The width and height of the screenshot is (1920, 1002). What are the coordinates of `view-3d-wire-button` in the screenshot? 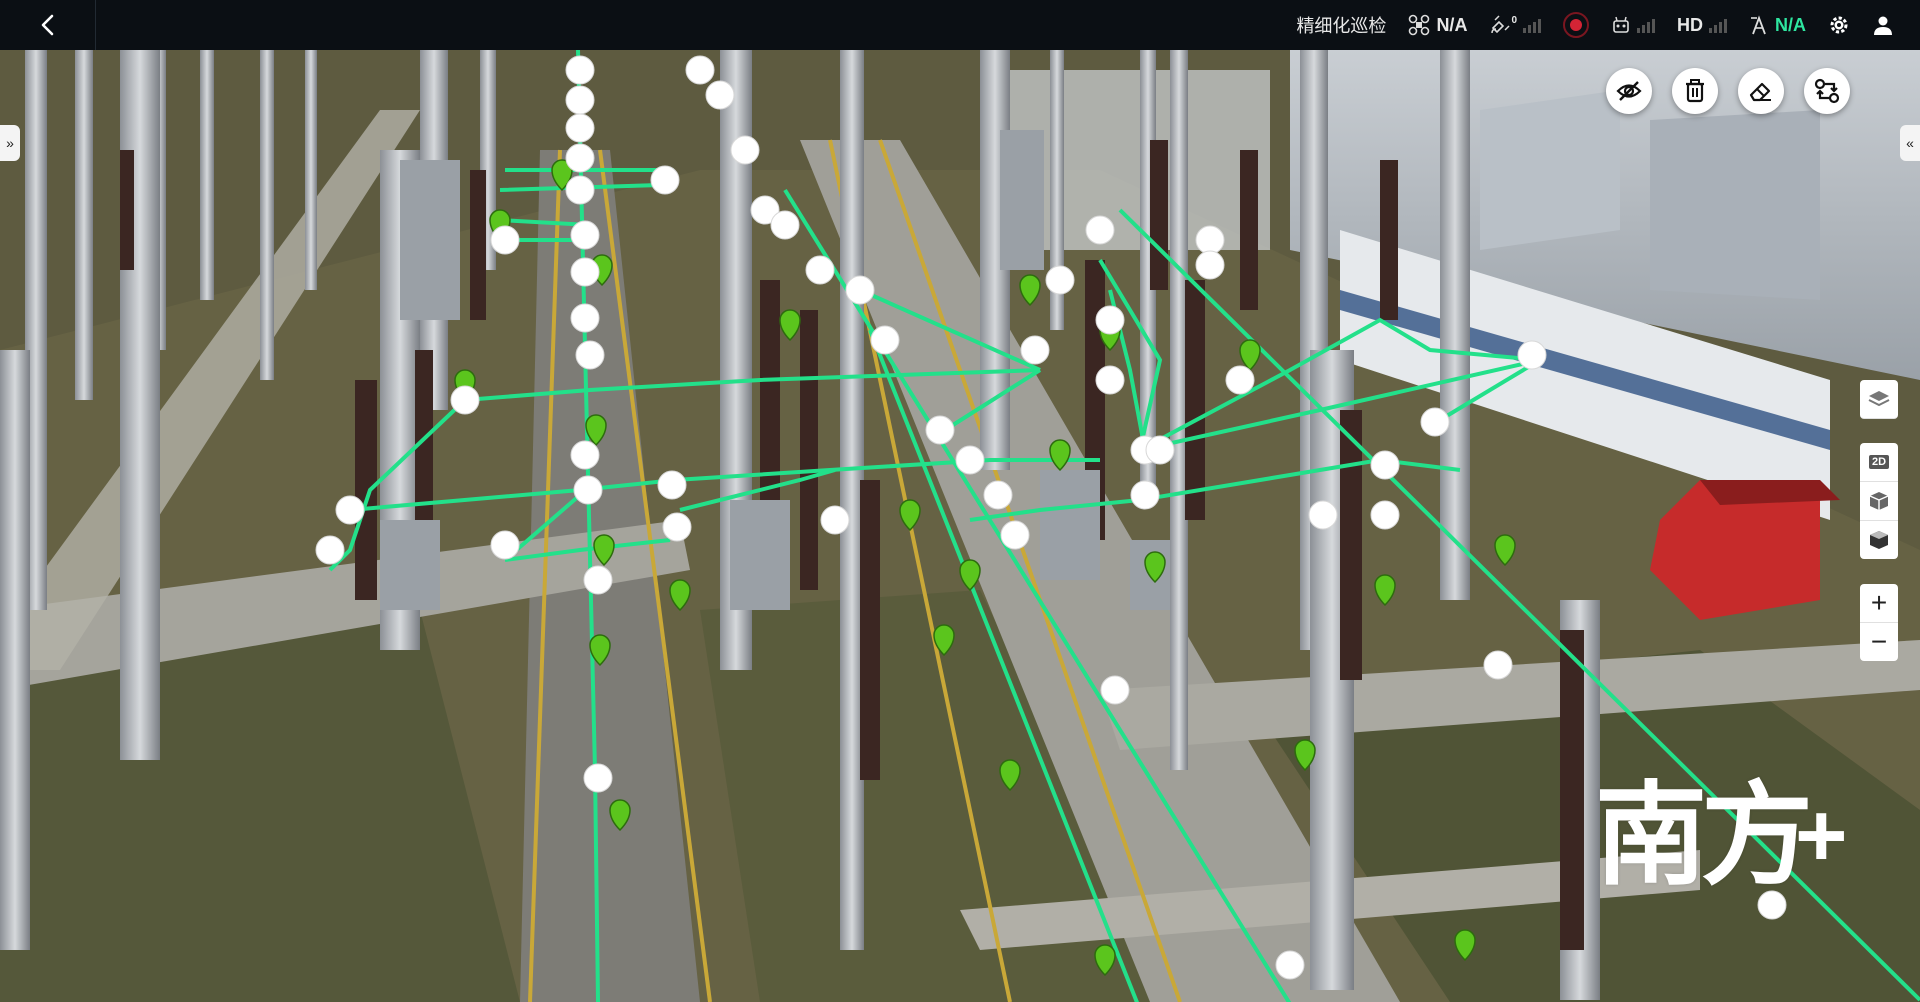 It's located at (1879, 540).